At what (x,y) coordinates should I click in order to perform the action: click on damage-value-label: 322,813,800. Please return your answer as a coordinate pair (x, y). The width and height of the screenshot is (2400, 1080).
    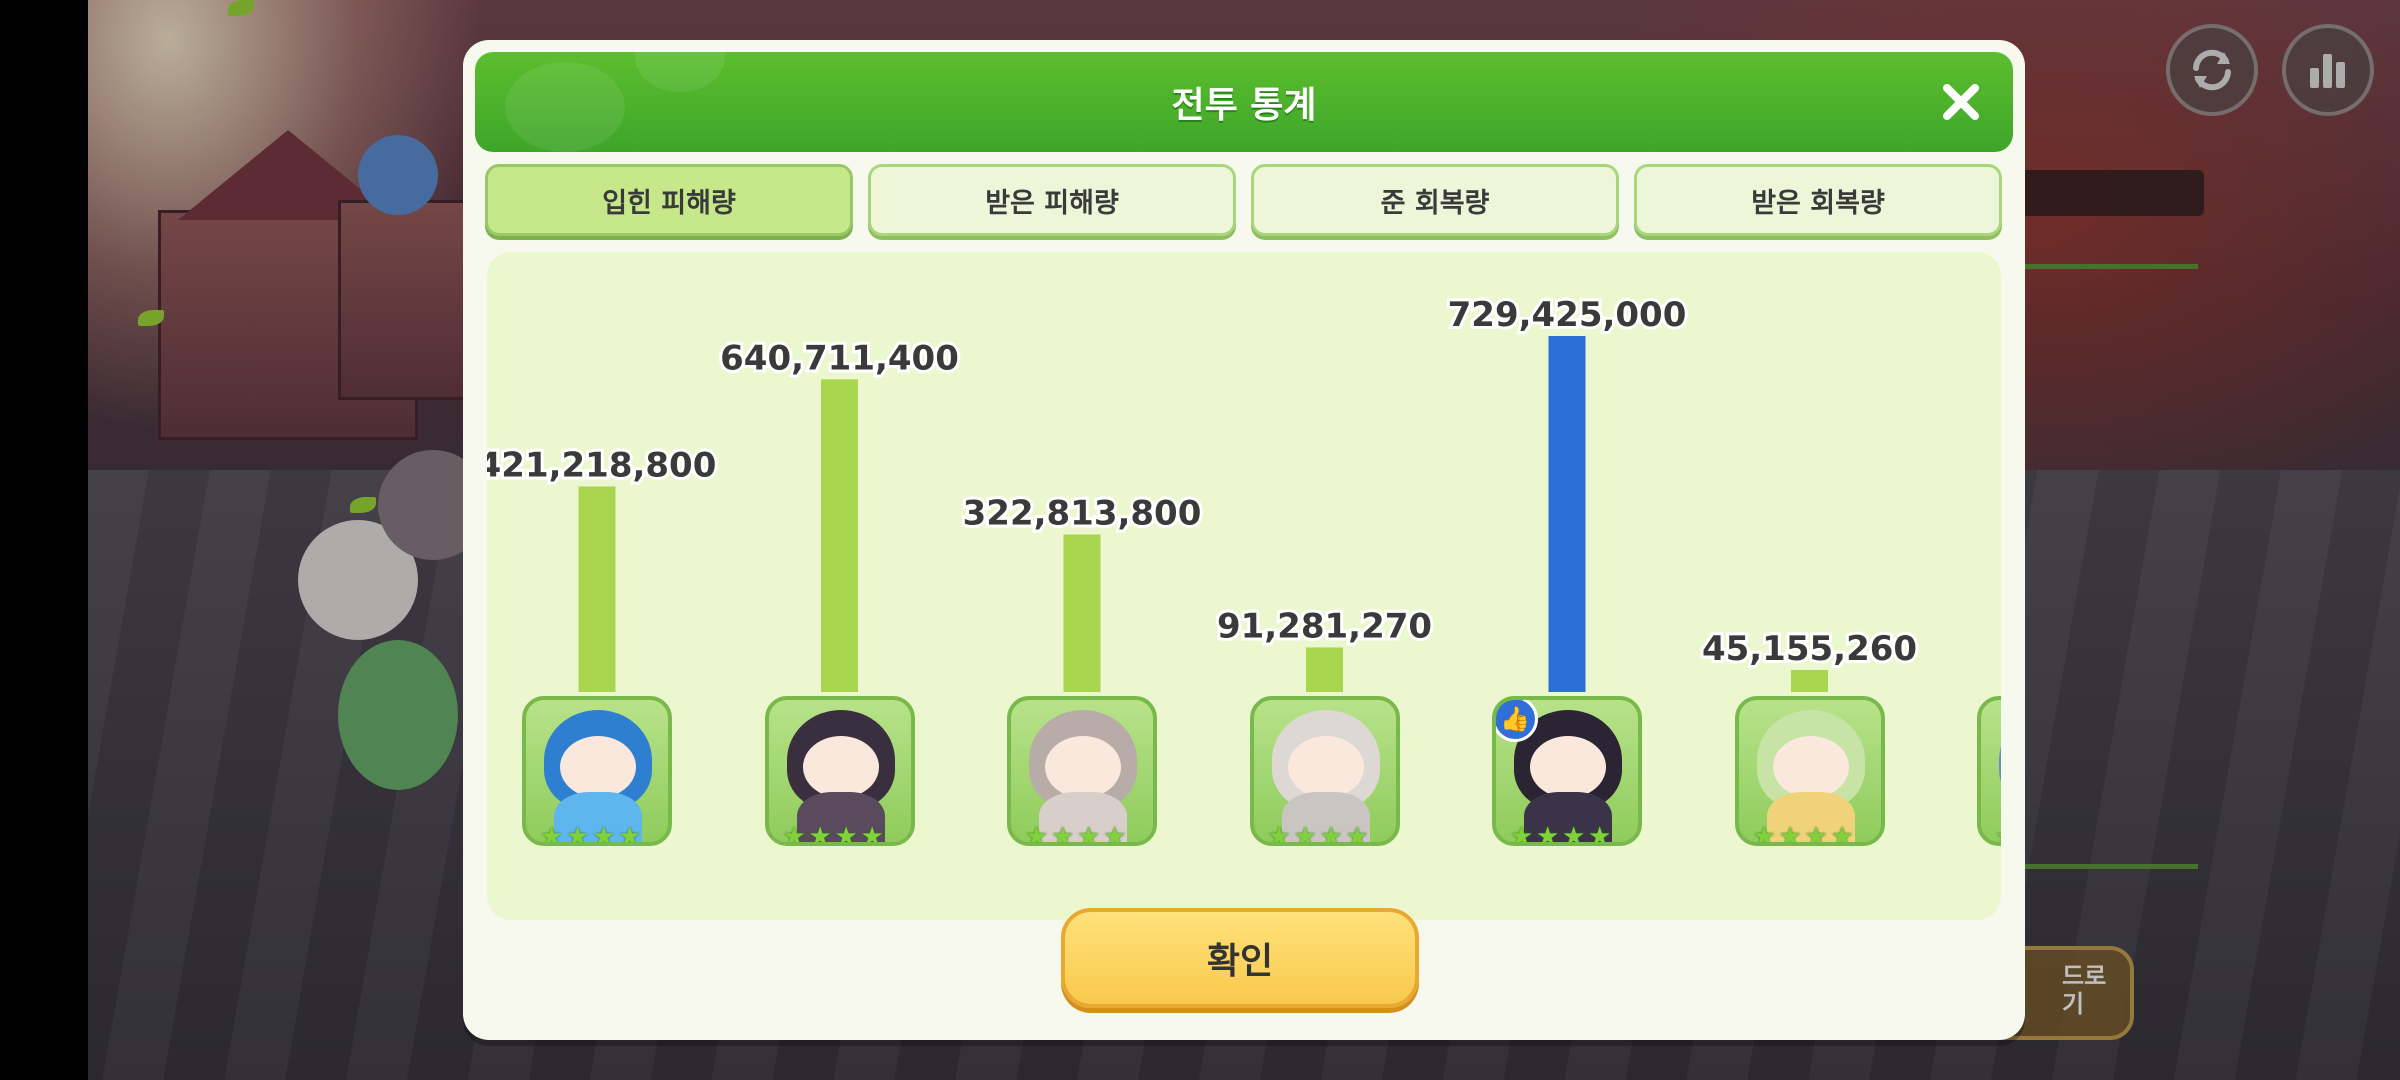
    Looking at the image, I should click on (1082, 513).